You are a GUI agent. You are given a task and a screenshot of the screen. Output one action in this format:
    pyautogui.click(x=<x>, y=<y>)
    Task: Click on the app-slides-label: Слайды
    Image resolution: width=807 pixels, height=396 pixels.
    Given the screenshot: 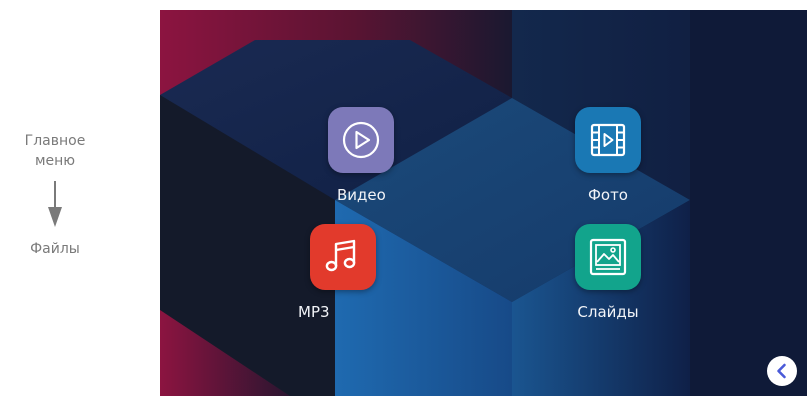 What is the action you would take?
    pyautogui.click(x=608, y=312)
    